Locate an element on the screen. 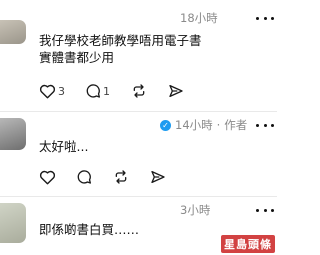 The height and width of the screenshot is (255, 320). timestamp: 3小時 is located at coordinates (195, 210).